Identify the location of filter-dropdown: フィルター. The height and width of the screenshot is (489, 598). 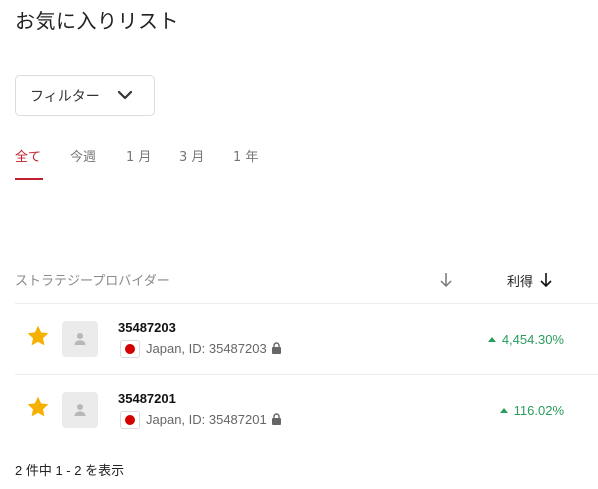
(85, 95).